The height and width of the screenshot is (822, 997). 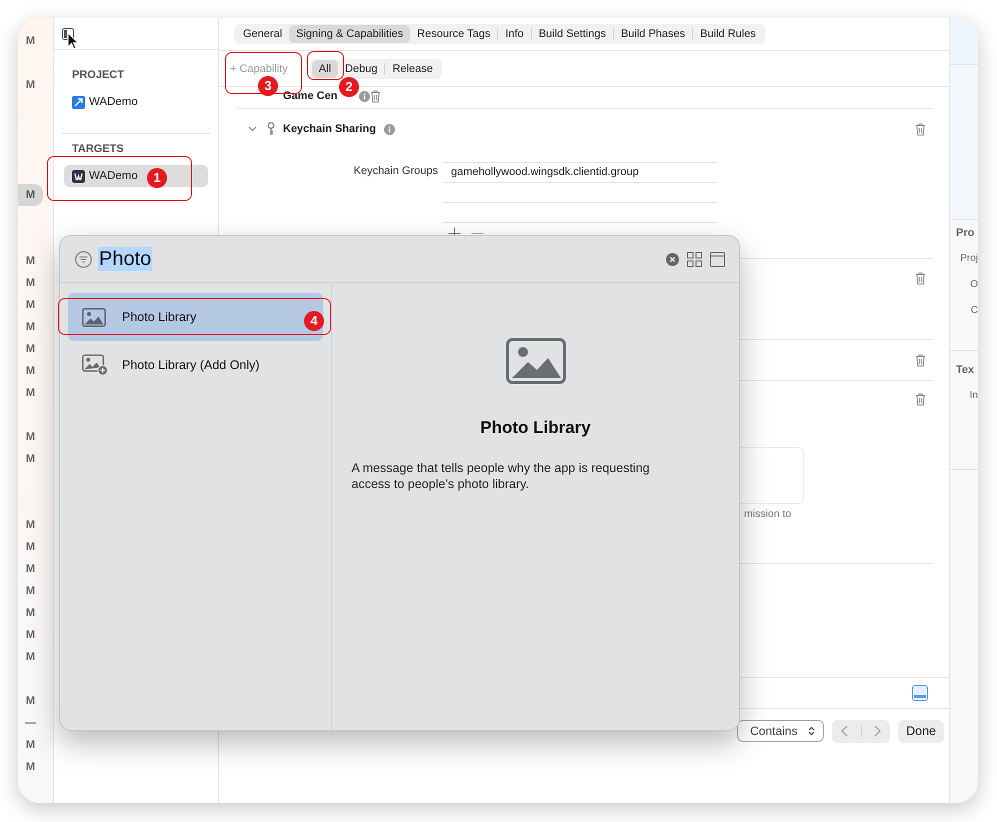 What do you see at coordinates (78, 102) in the screenshot?
I see `project-icon` at bounding box center [78, 102].